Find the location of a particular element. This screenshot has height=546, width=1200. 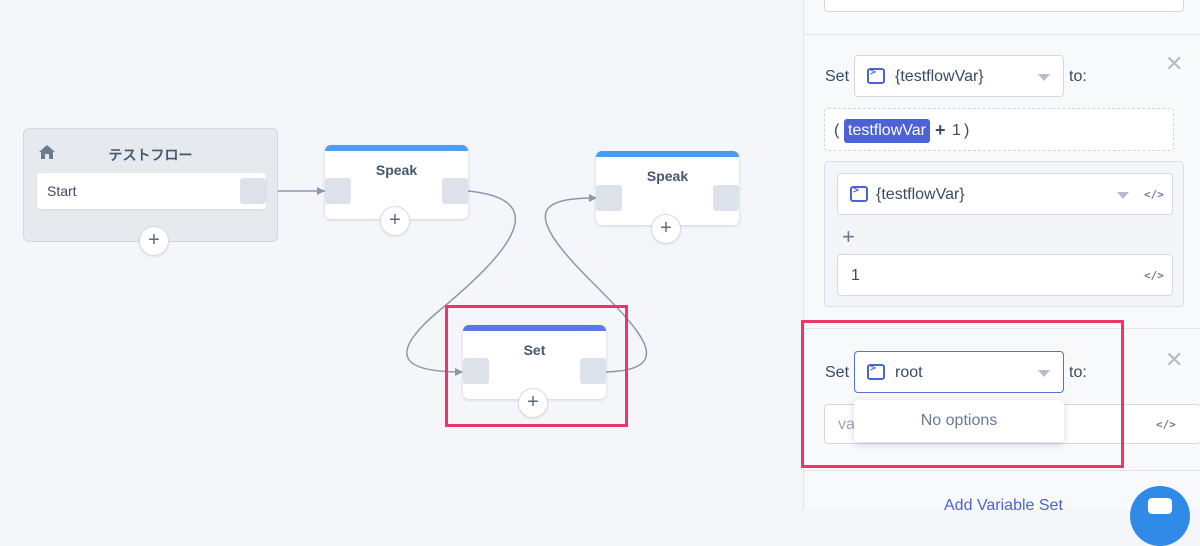

speak-node-1-title: Speak is located at coordinates (396, 170).